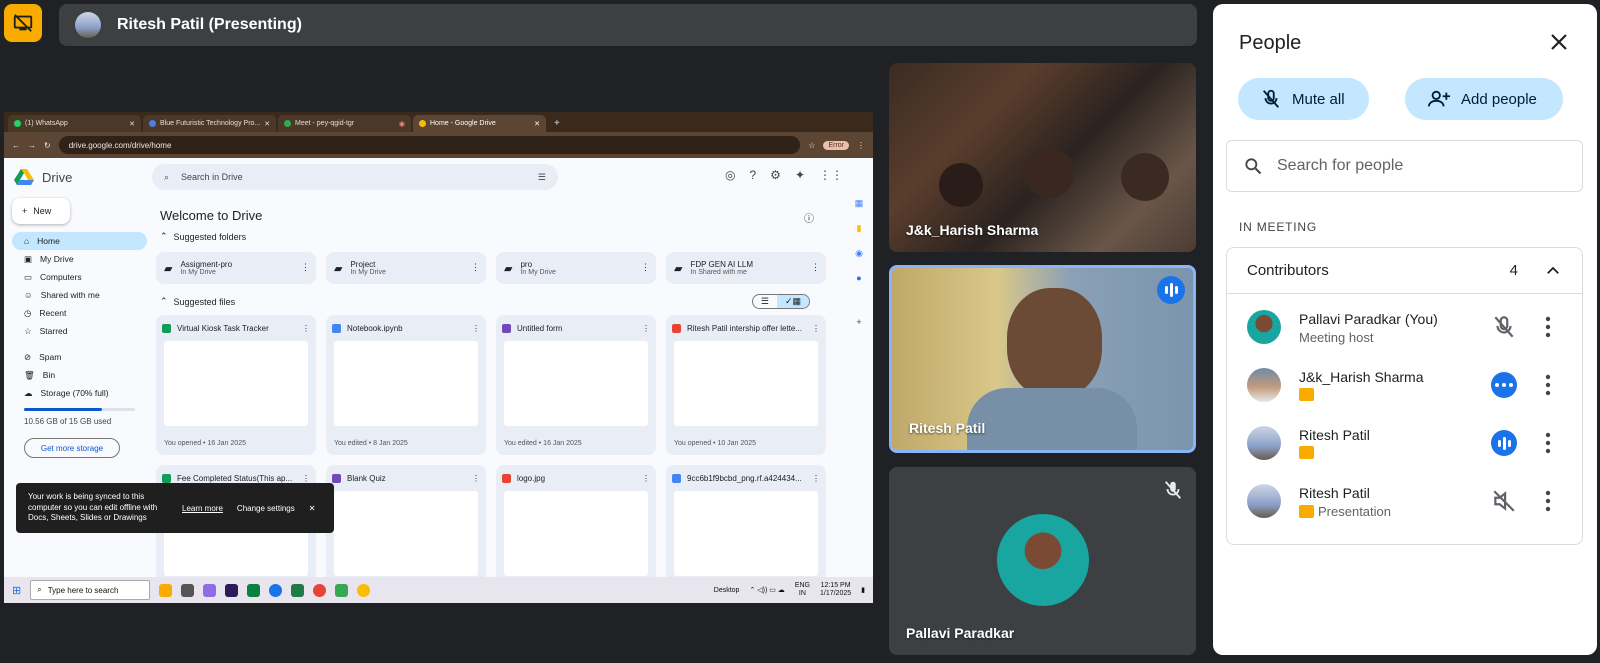 The width and height of the screenshot is (1600, 663). I want to click on grid-view-icon: ✓▦, so click(792, 301).